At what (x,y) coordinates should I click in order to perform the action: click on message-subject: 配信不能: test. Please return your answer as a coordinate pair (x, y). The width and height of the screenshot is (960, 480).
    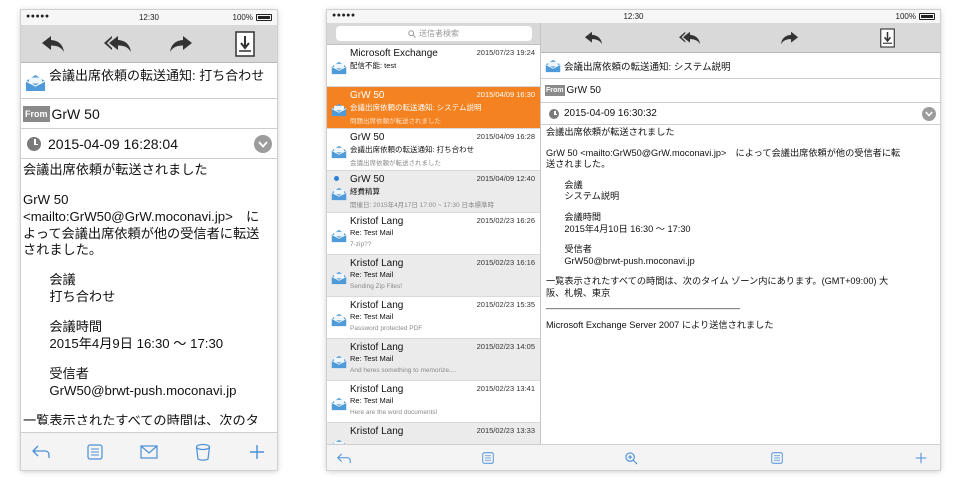
    Looking at the image, I should click on (373, 65).